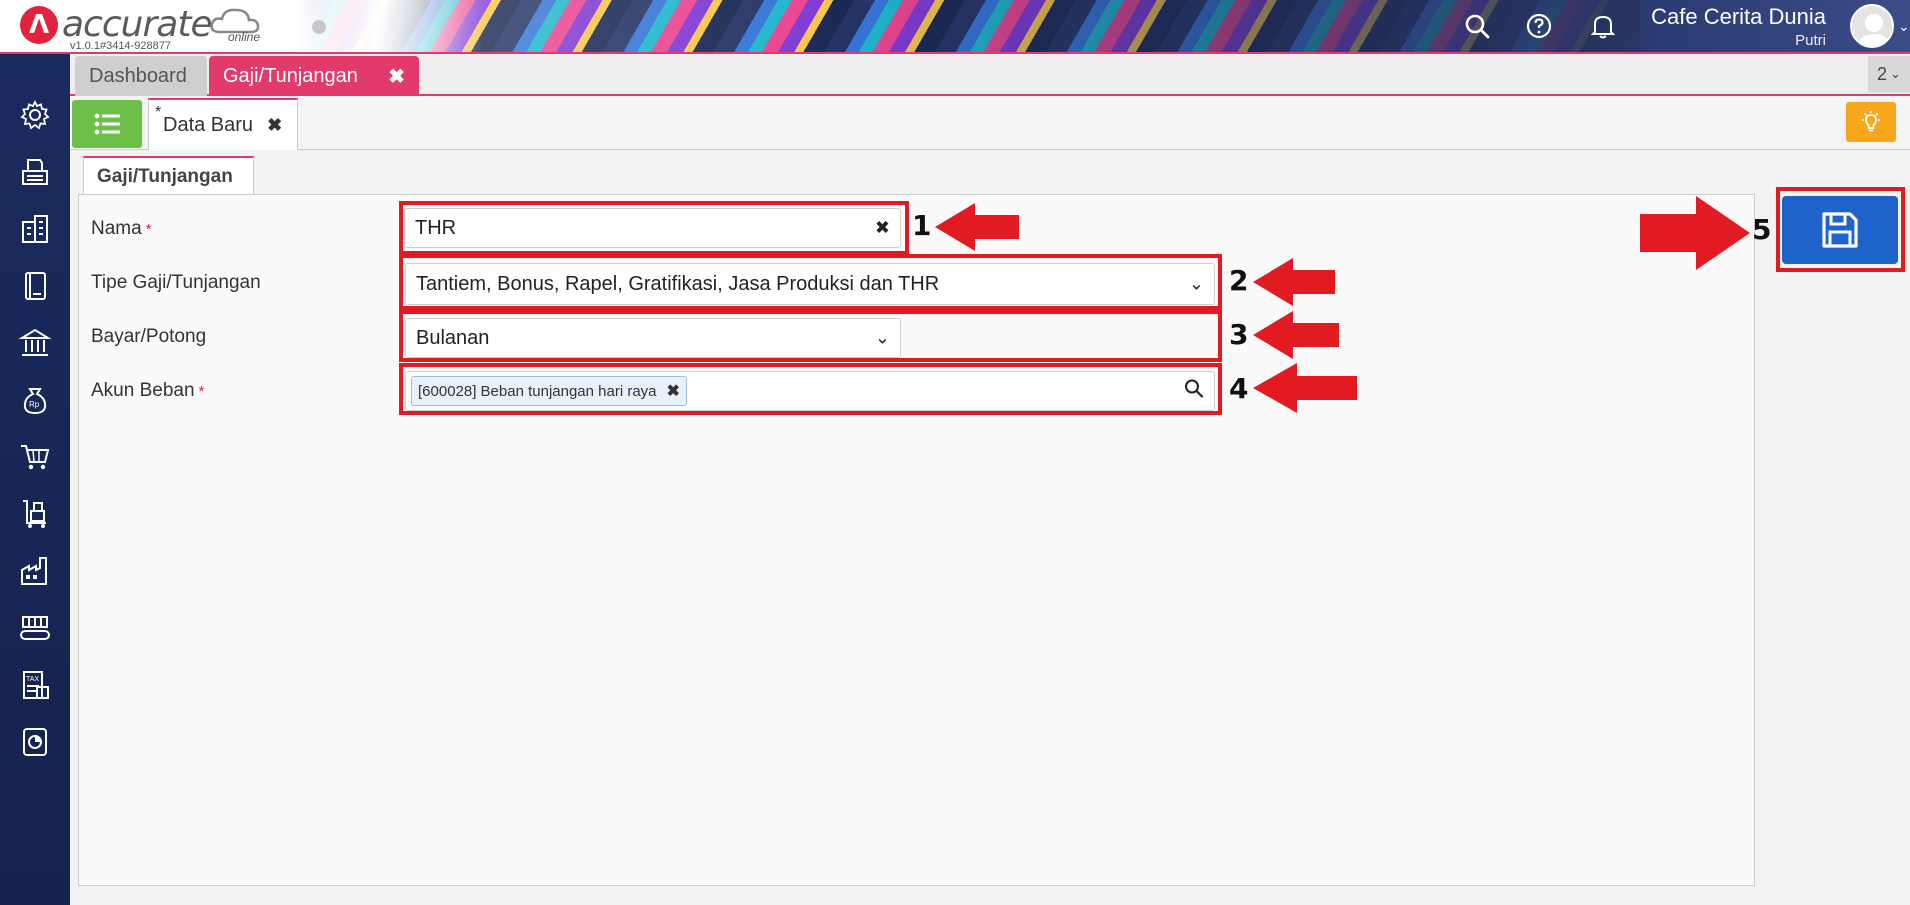 The height and width of the screenshot is (905, 1910). I want to click on bayar-label: Bayar/Potong, so click(149, 336).